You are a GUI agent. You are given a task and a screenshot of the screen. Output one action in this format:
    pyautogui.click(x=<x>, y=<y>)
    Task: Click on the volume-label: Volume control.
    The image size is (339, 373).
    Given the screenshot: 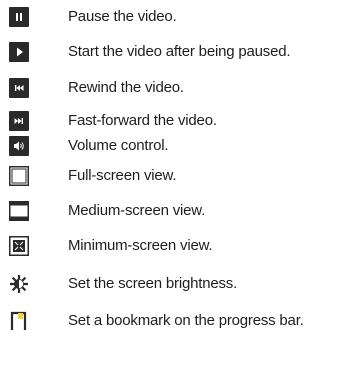 What is the action you would take?
    pyautogui.click(x=118, y=145)
    